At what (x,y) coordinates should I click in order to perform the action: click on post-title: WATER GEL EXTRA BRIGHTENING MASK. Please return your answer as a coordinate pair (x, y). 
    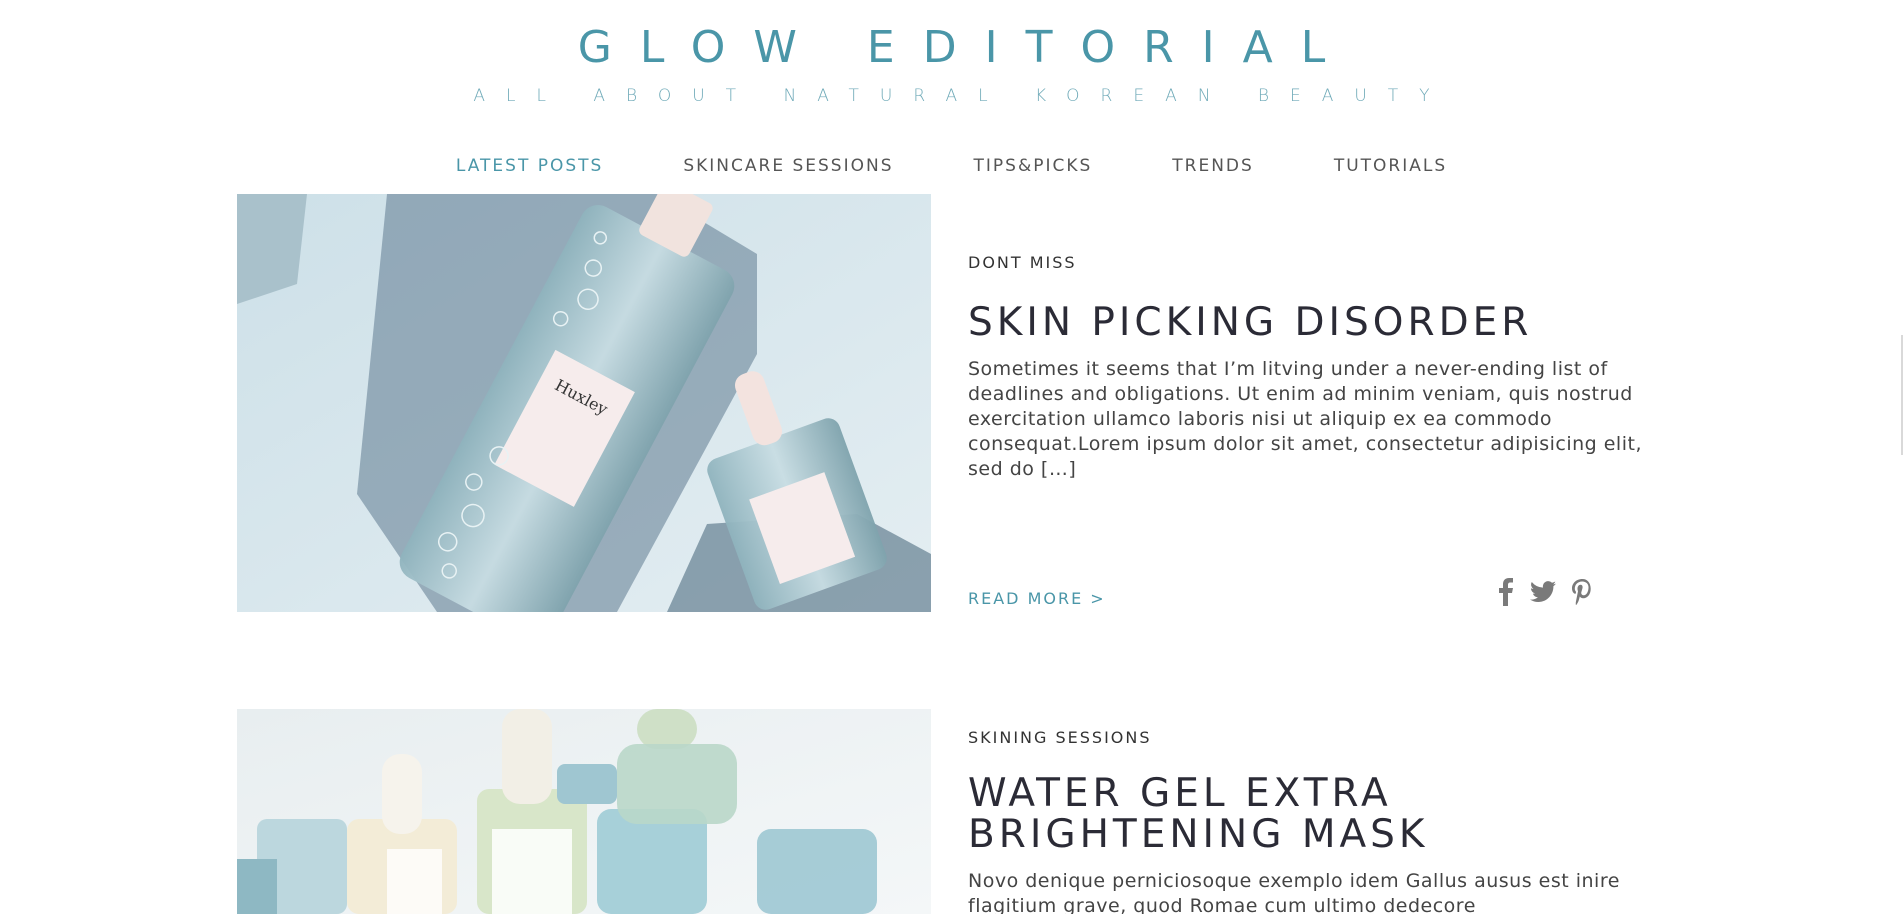
    Looking at the image, I should click on (1318, 814).